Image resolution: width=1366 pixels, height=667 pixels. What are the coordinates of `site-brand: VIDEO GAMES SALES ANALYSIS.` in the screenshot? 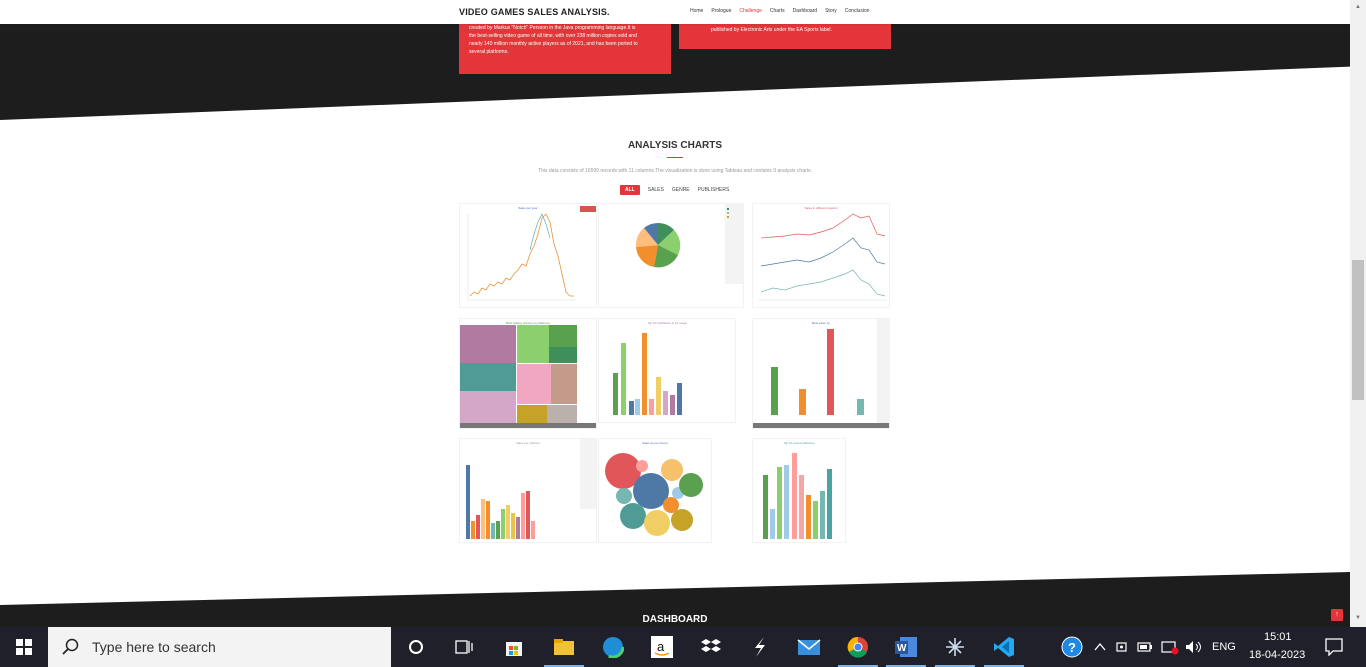 It's located at (534, 12).